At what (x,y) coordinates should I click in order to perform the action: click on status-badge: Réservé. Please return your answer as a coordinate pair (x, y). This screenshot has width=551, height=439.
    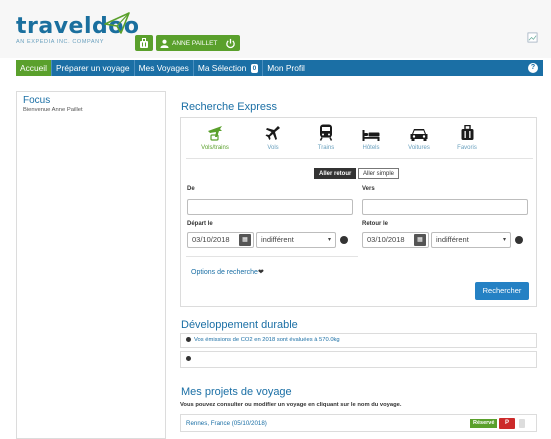
    Looking at the image, I should click on (484, 423).